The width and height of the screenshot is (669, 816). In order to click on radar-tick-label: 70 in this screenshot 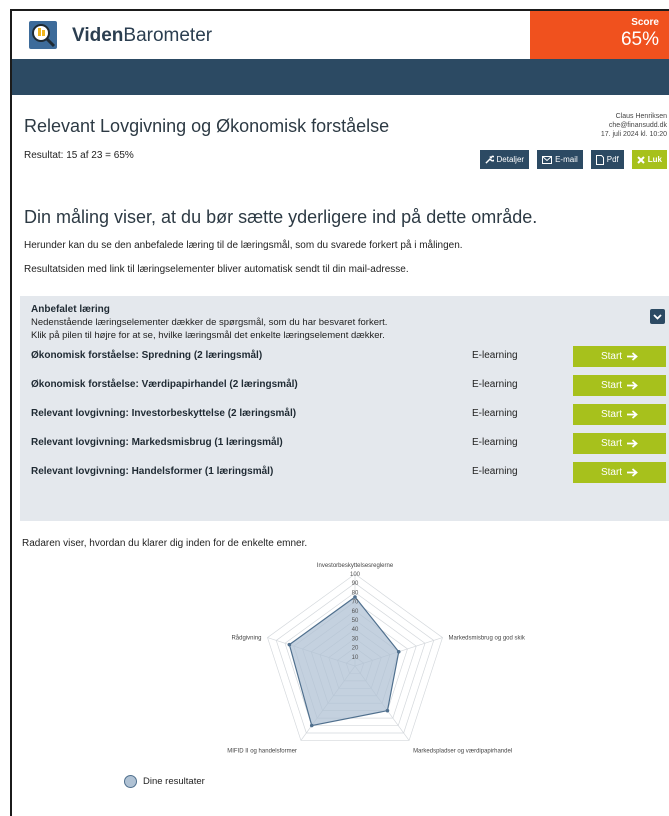, I will do `click(355, 603)`.